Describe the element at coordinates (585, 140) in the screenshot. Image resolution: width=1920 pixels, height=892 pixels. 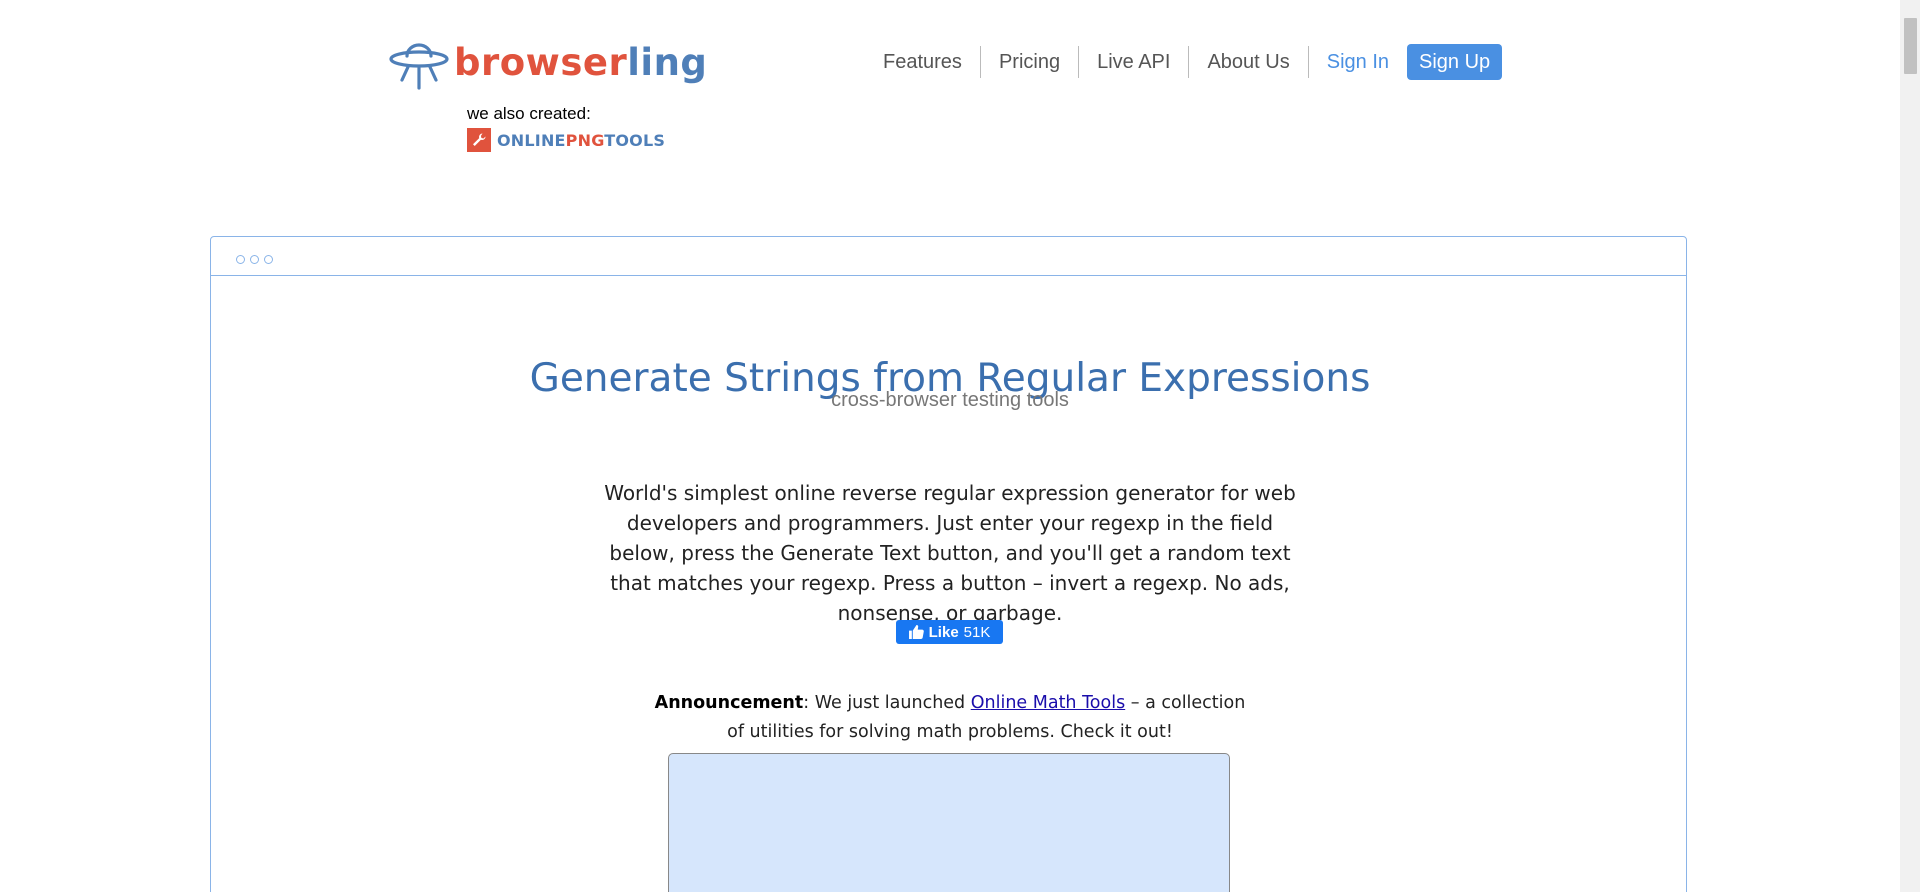
I see `partner-part2: PNG` at that location.